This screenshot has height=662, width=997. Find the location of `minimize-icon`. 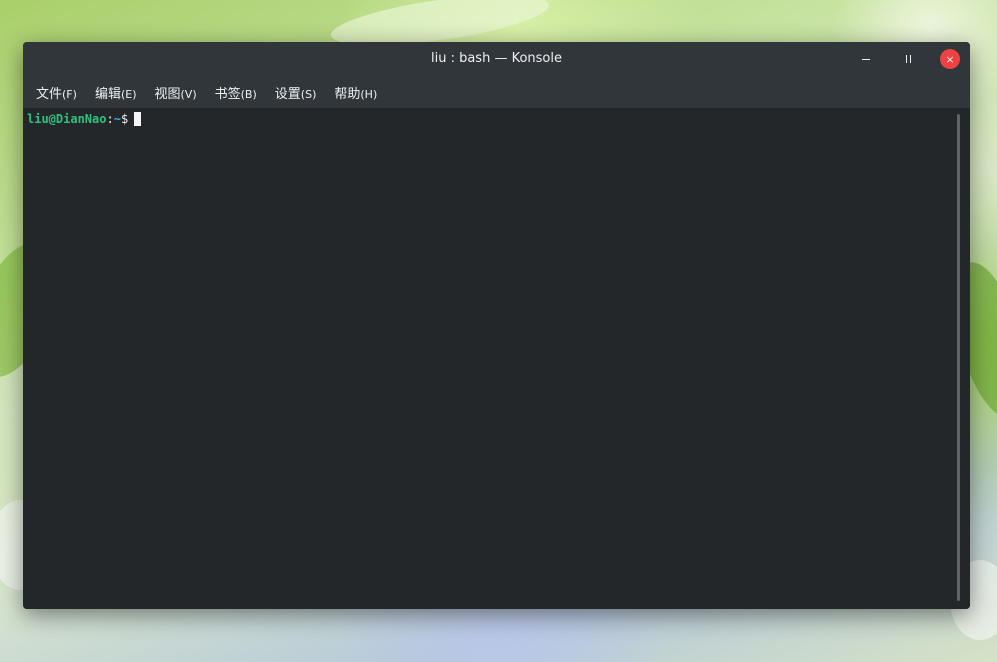

minimize-icon is located at coordinates (866, 59).